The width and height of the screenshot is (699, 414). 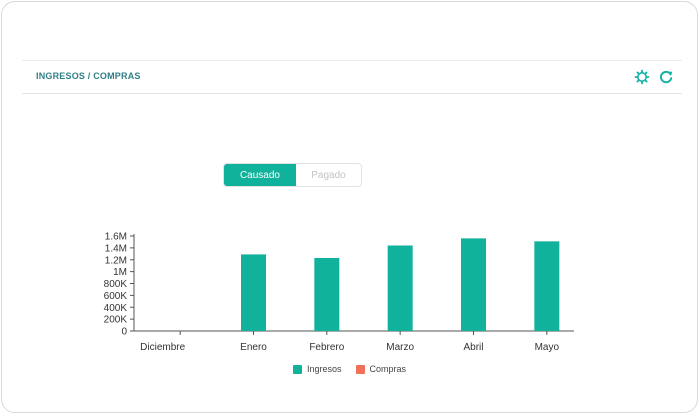 What do you see at coordinates (354, 369) in the screenshot?
I see `chart-legend: Ingresos Compras` at bounding box center [354, 369].